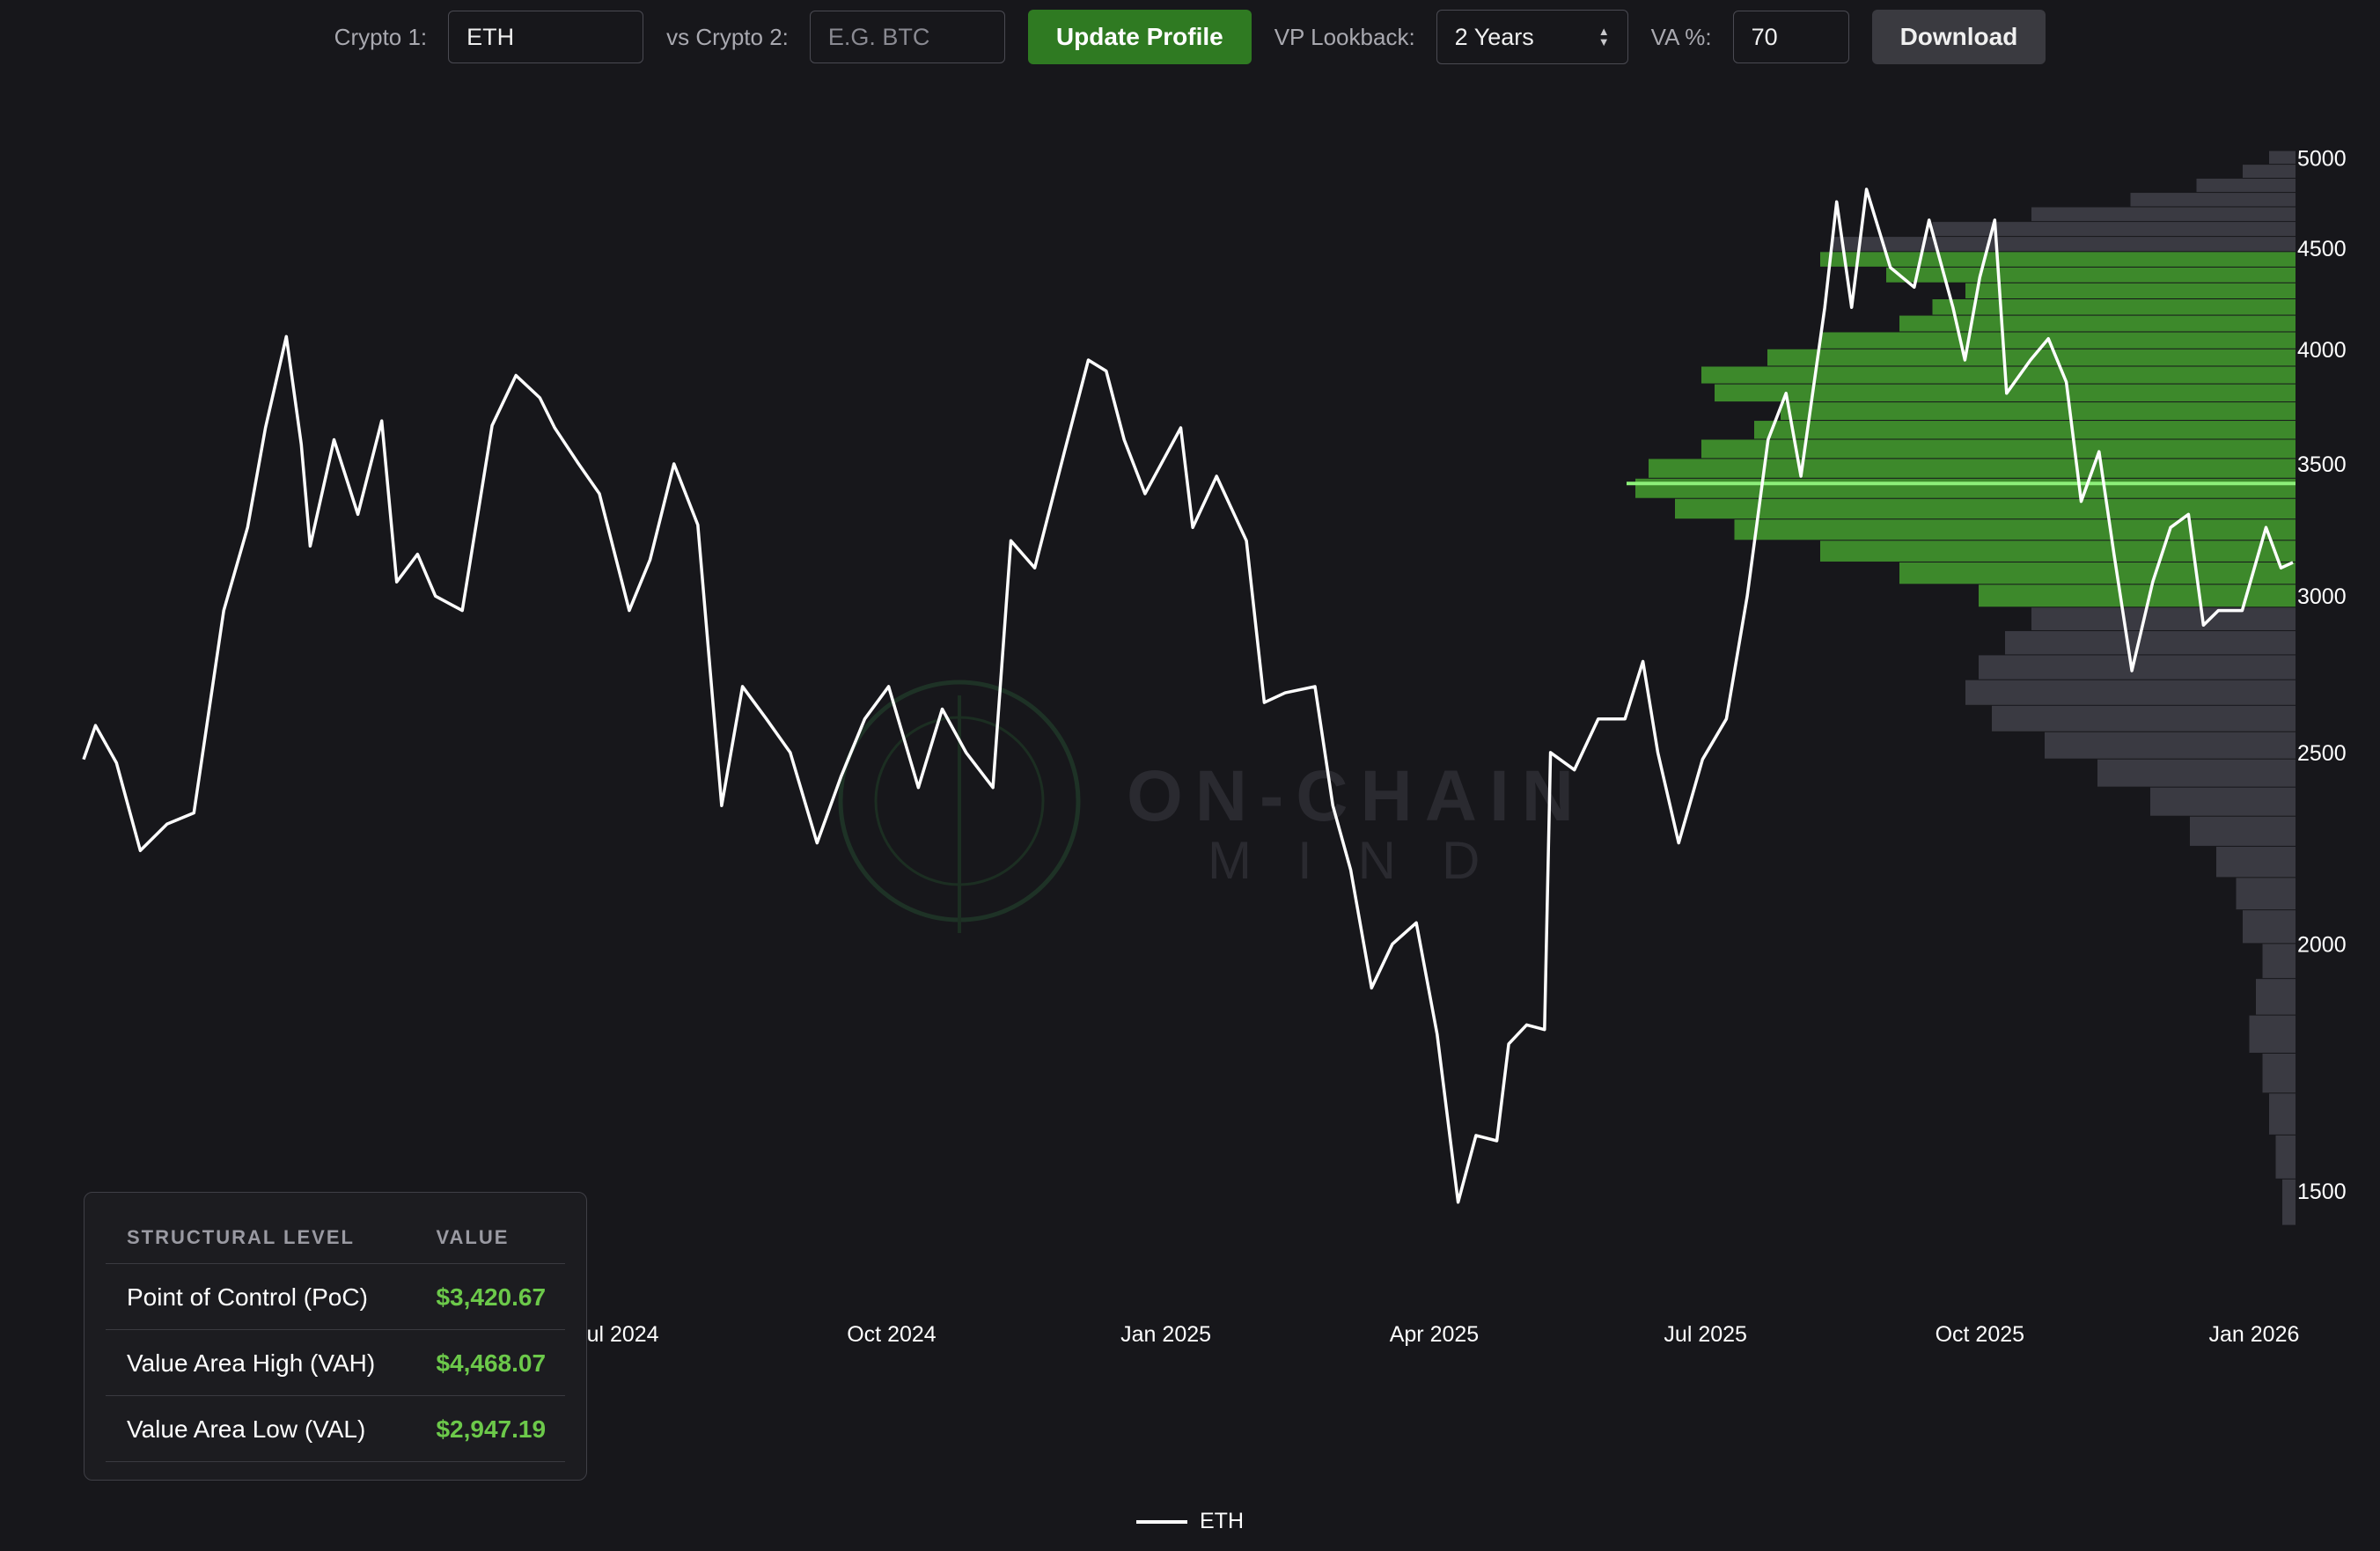 The height and width of the screenshot is (1551, 2380). Describe the element at coordinates (490, 1236) in the screenshot. I see `header-value: VALUE` at that location.